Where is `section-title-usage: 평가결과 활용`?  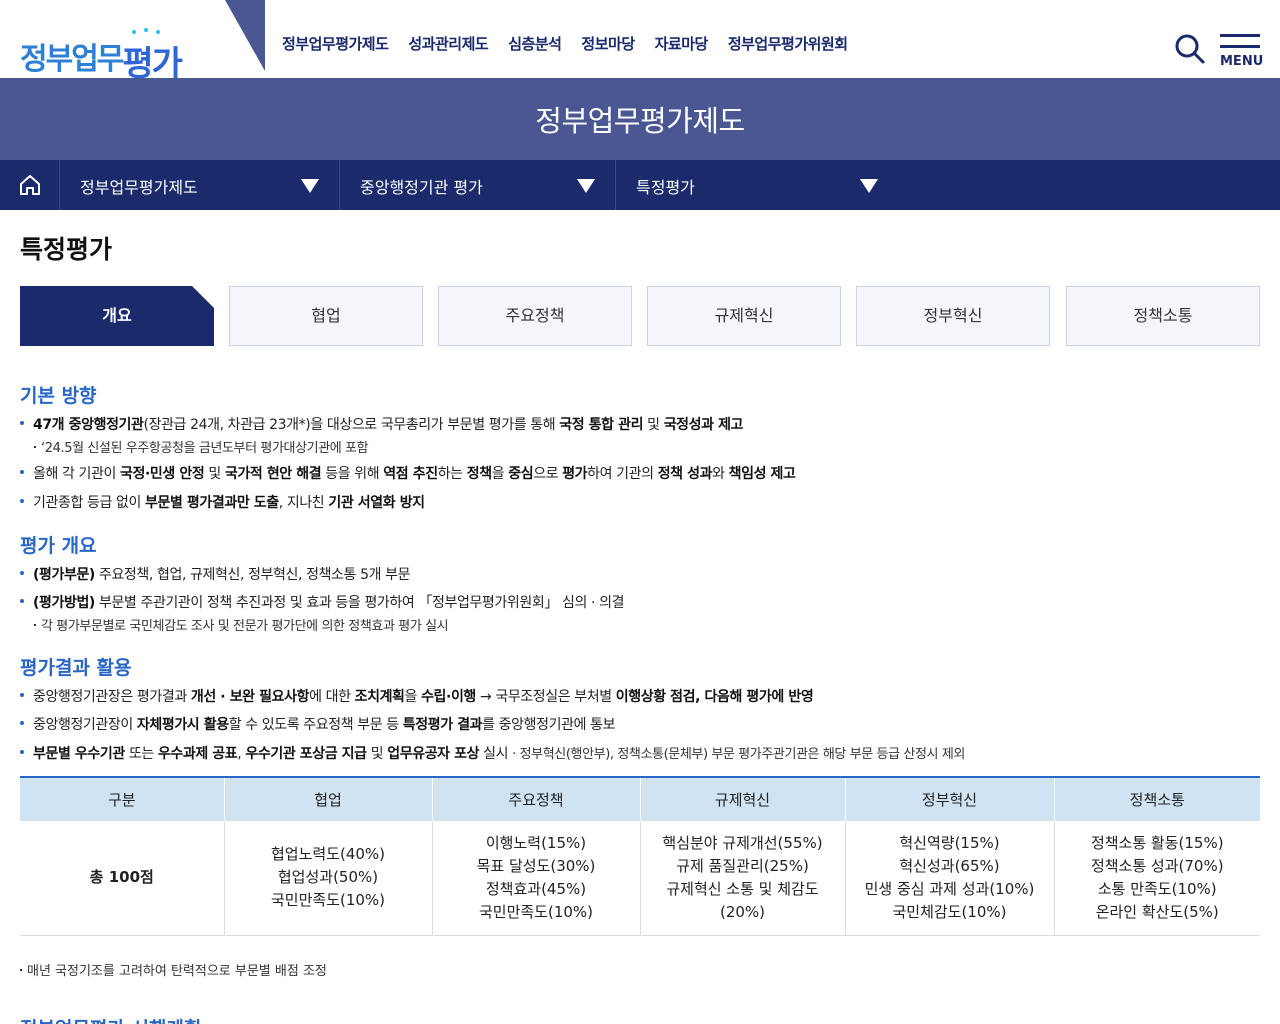 section-title-usage: 평가결과 활용 is located at coordinates (76, 668).